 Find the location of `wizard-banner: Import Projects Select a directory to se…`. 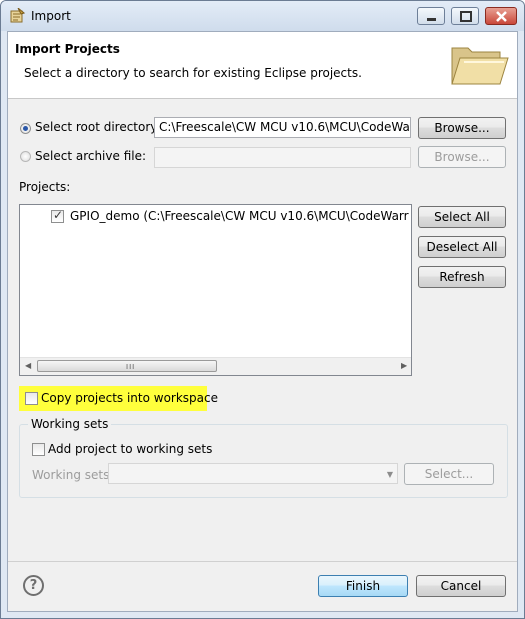

wizard-banner: Import Projects Select a directory to se… is located at coordinates (262, 65).